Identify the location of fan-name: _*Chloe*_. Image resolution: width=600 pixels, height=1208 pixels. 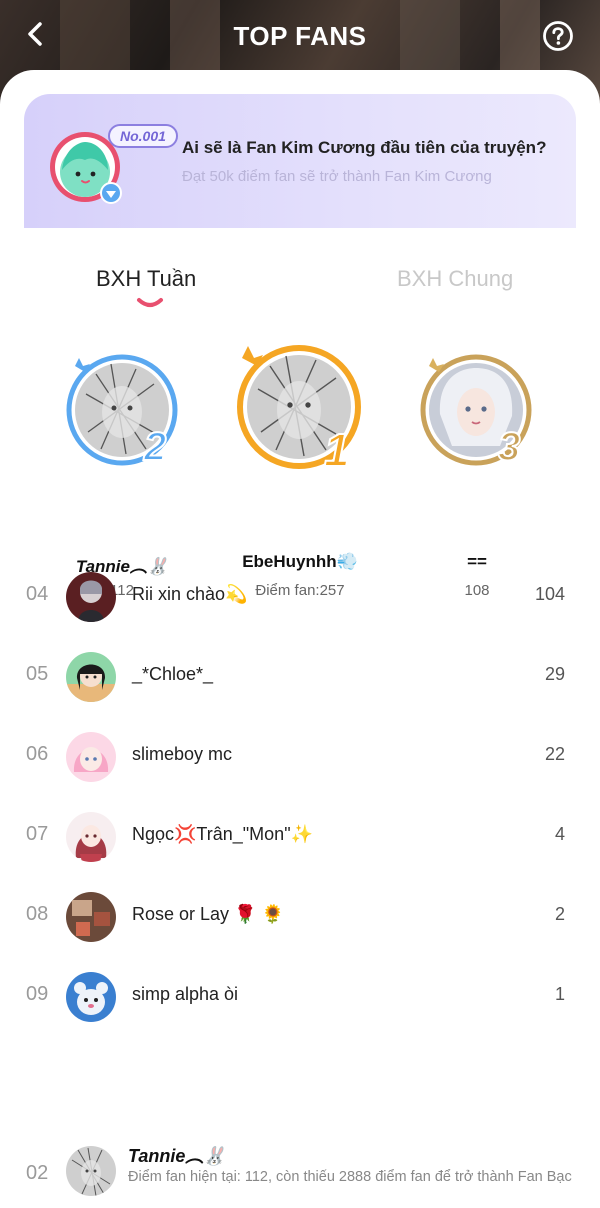
(173, 674).